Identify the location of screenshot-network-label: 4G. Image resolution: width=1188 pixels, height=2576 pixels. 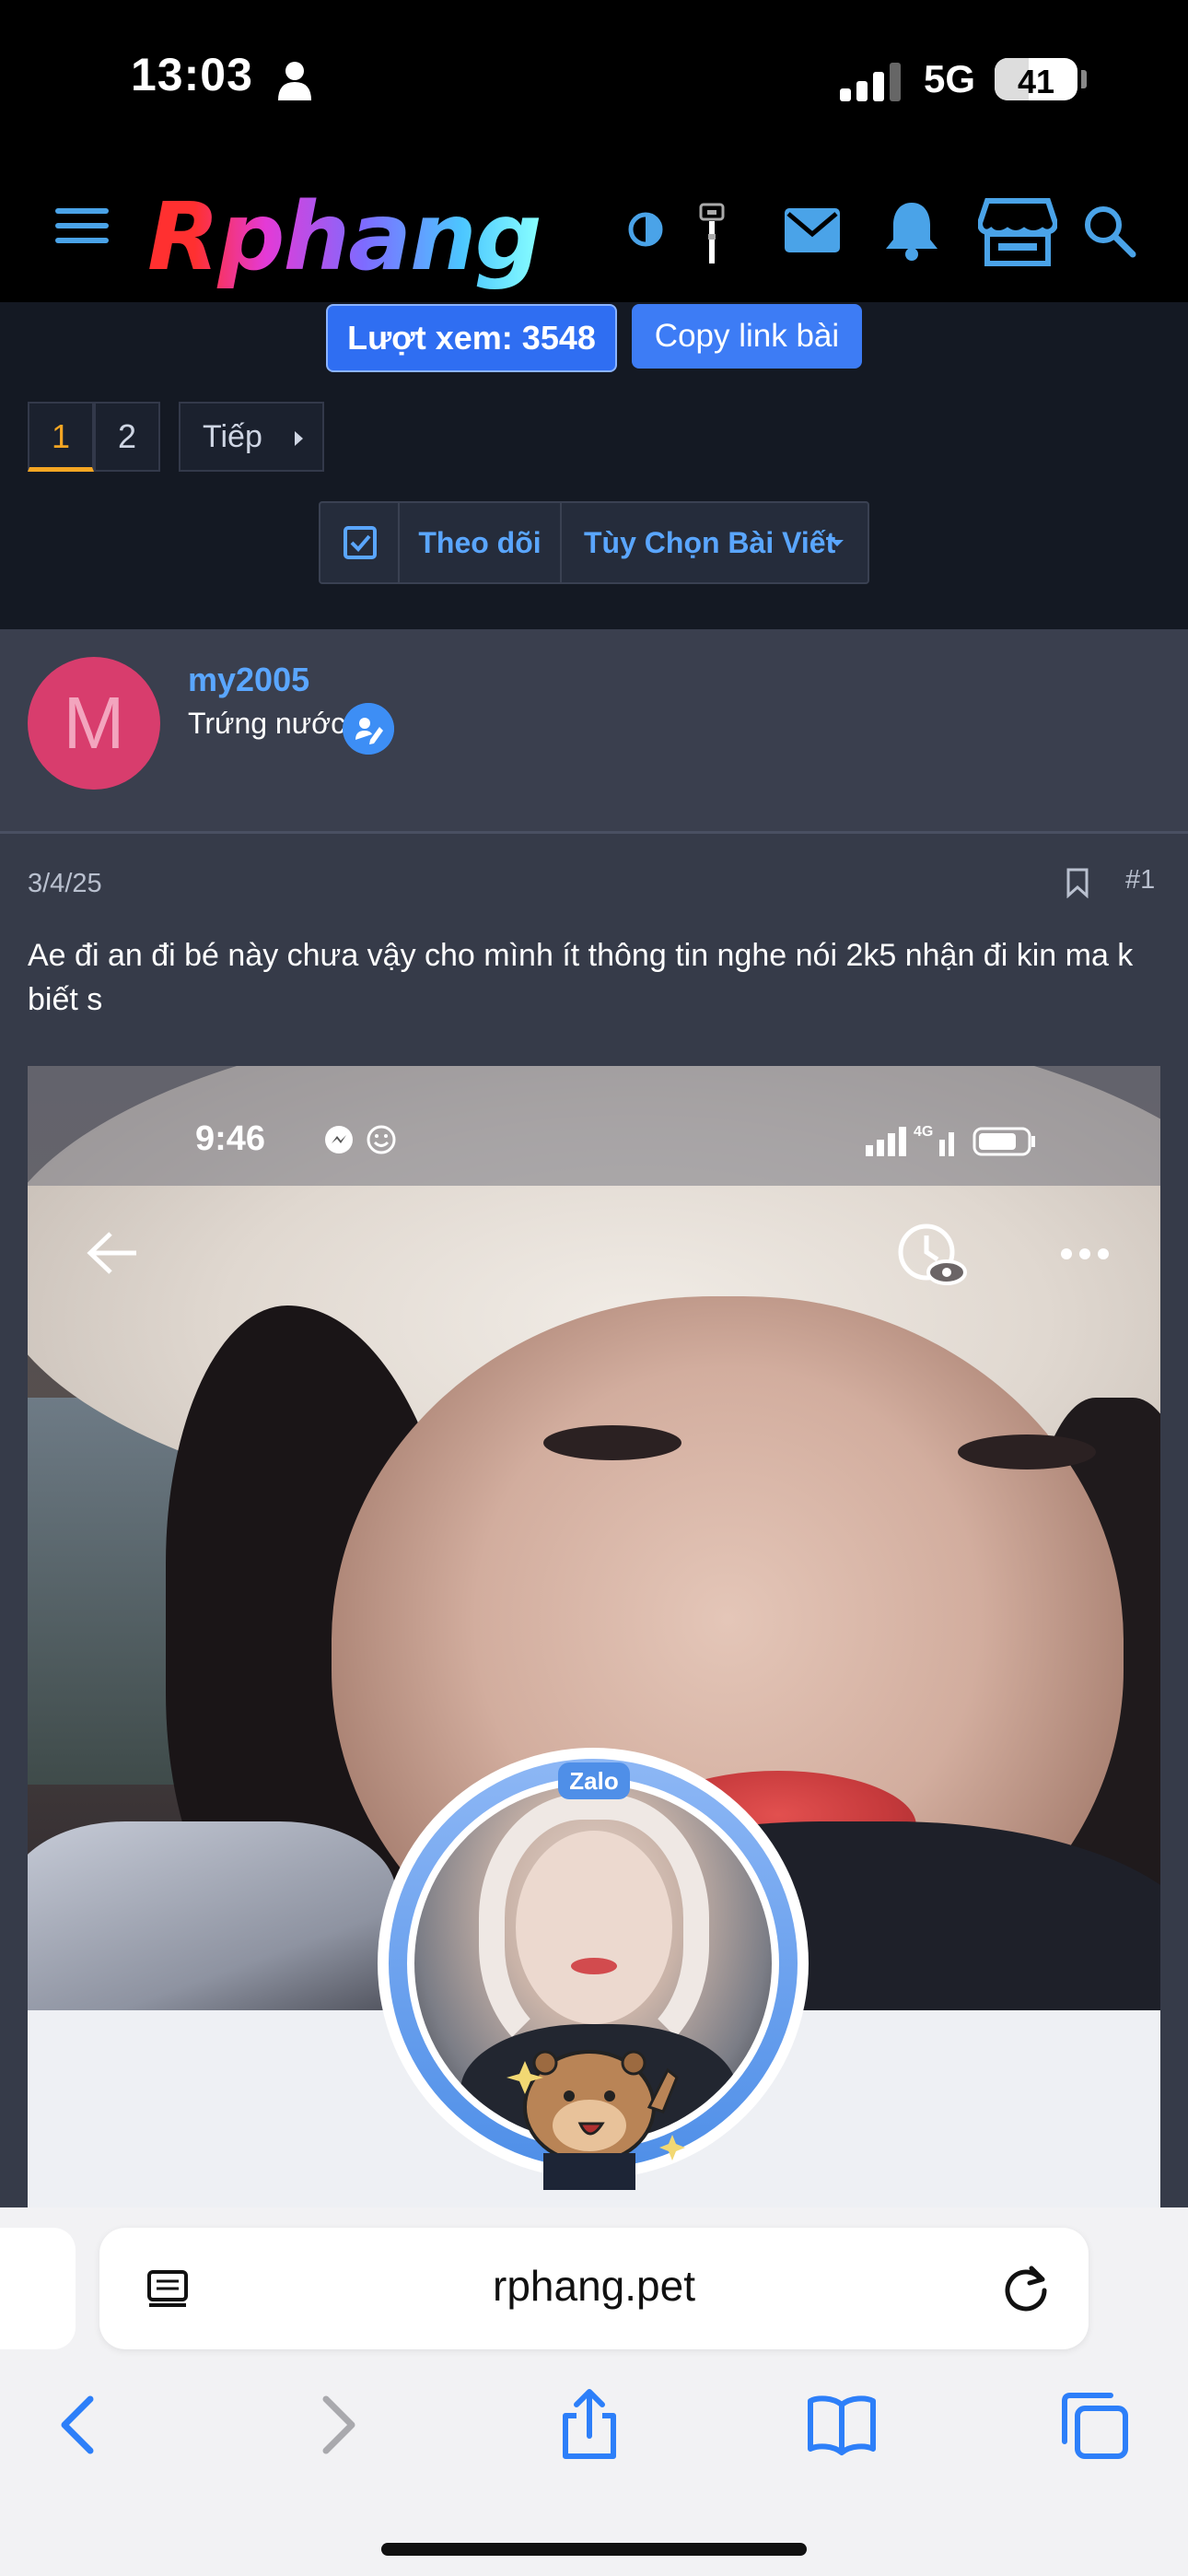
(923, 1132).